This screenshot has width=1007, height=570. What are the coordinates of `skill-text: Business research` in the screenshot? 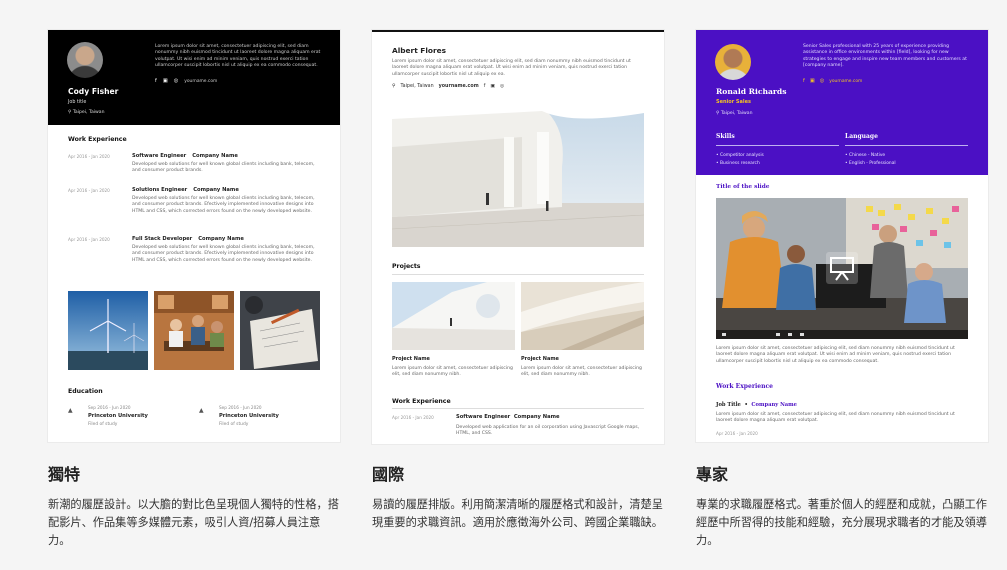 It's located at (740, 163).